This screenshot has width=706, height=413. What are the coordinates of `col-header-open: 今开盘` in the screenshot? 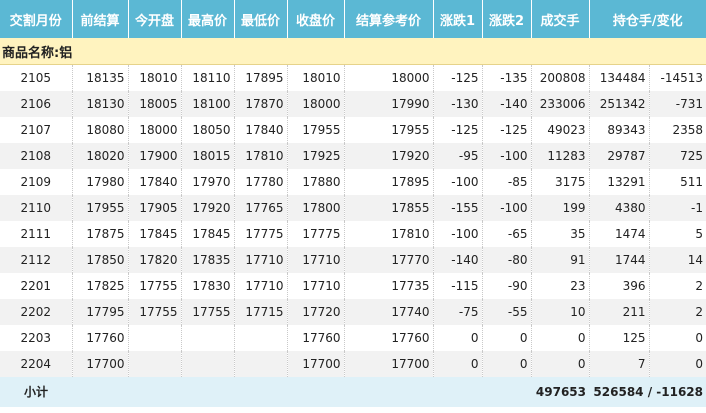 It's located at (155, 19).